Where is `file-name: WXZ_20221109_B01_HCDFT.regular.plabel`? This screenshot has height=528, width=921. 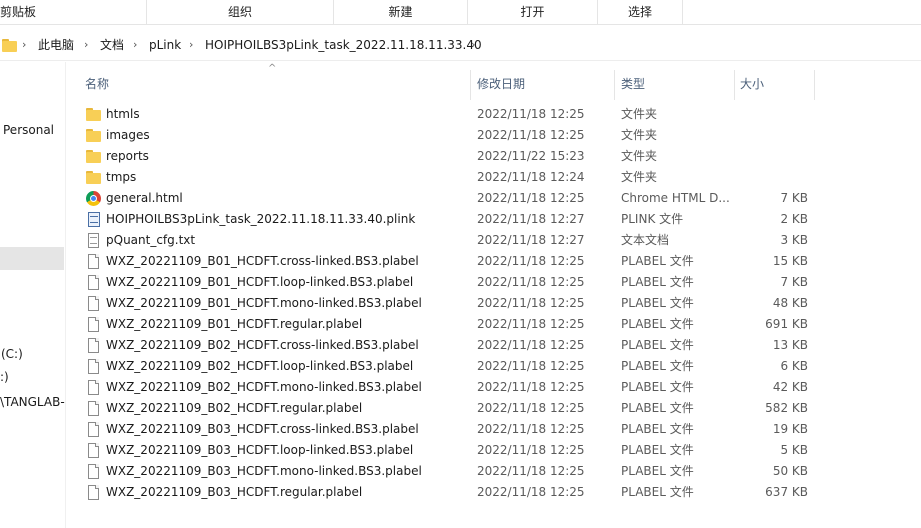
file-name: WXZ_20221109_B01_HCDFT.regular.plabel is located at coordinates (234, 324).